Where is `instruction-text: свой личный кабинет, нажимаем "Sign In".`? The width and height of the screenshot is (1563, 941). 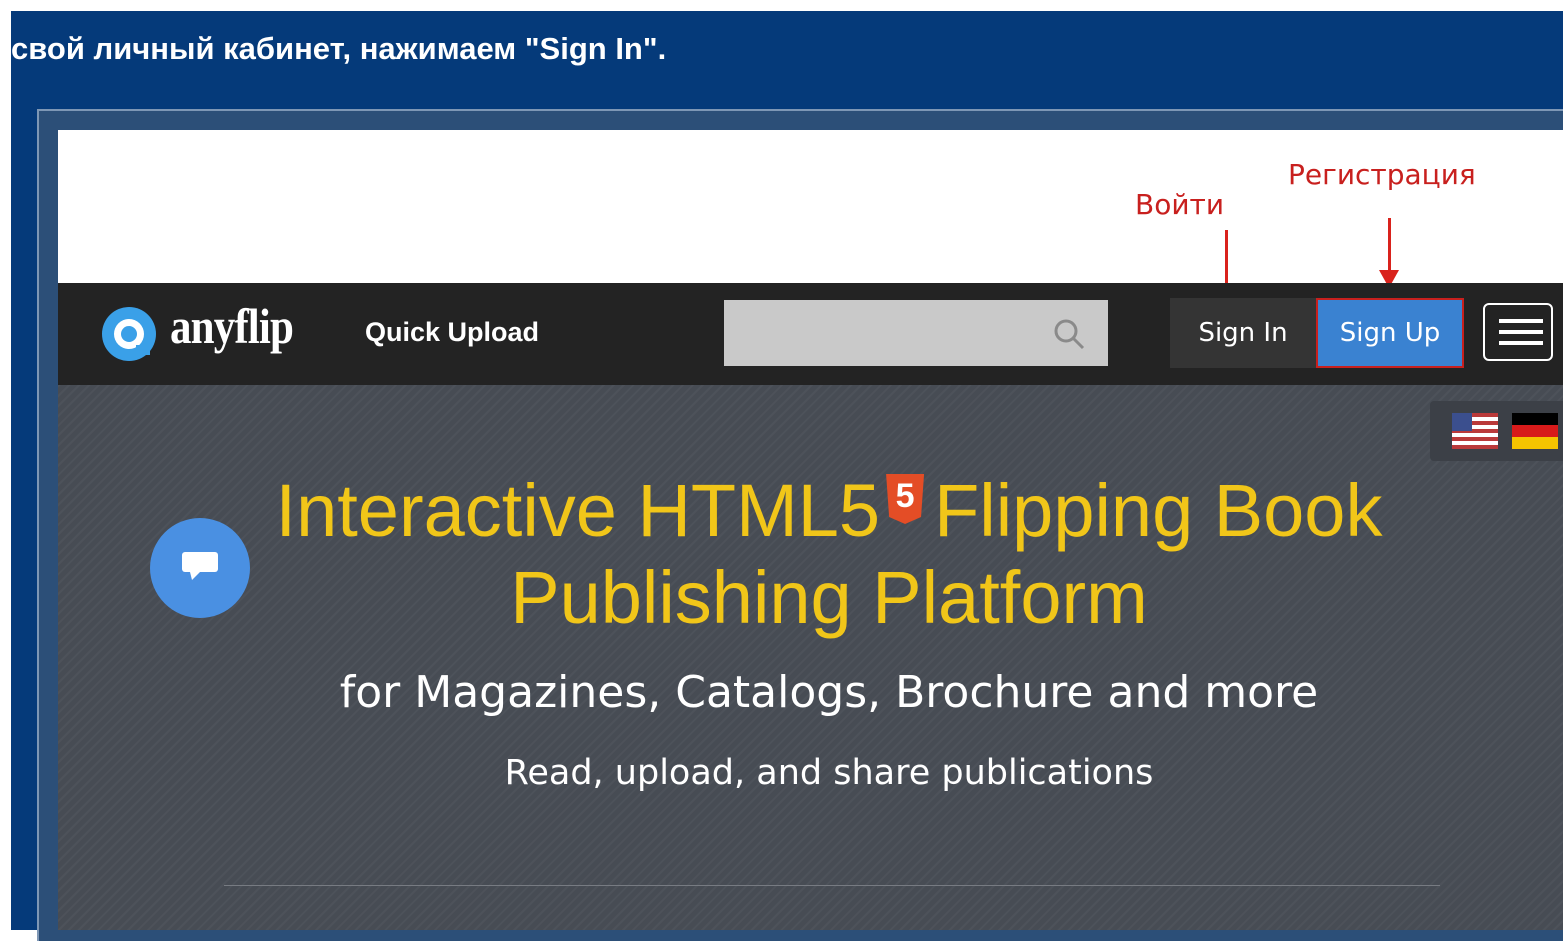
instruction-text: свой личный кабинет, нажимаем "Sign In". is located at coordinates (339, 48).